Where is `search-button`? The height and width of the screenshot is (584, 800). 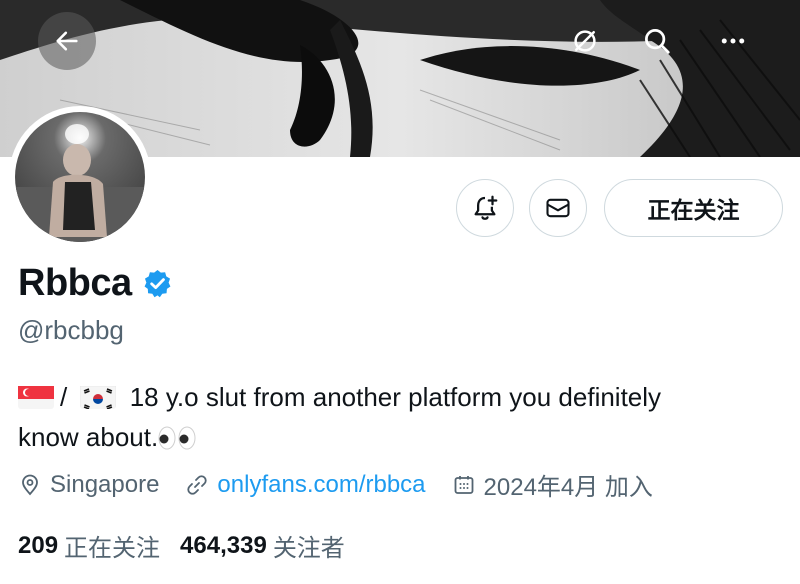 search-button is located at coordinates (657, 41).